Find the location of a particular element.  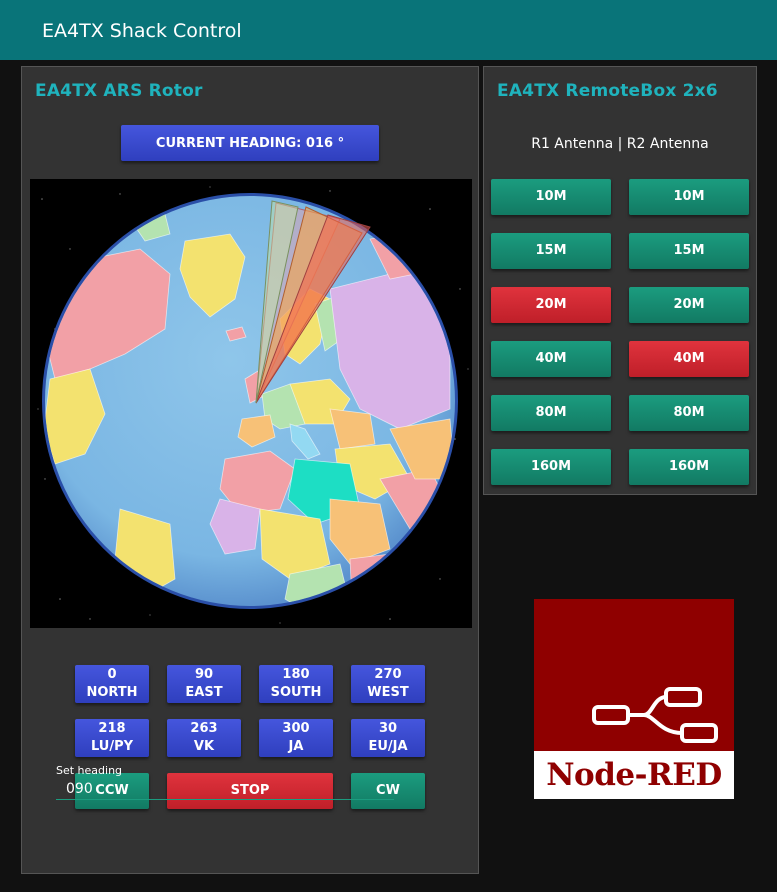

r2-40m-button: 40M is located at coordinates (689, 359).